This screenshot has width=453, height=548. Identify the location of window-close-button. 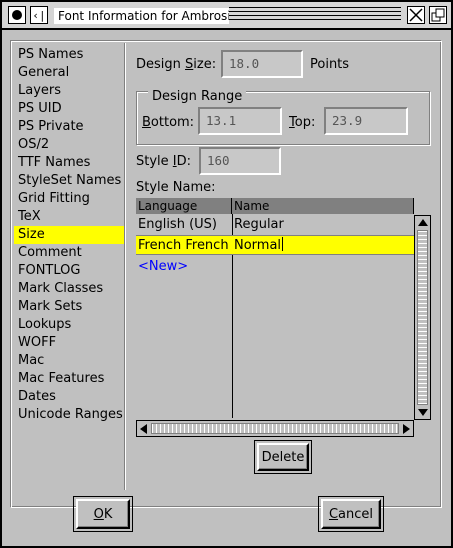
(416, 15).